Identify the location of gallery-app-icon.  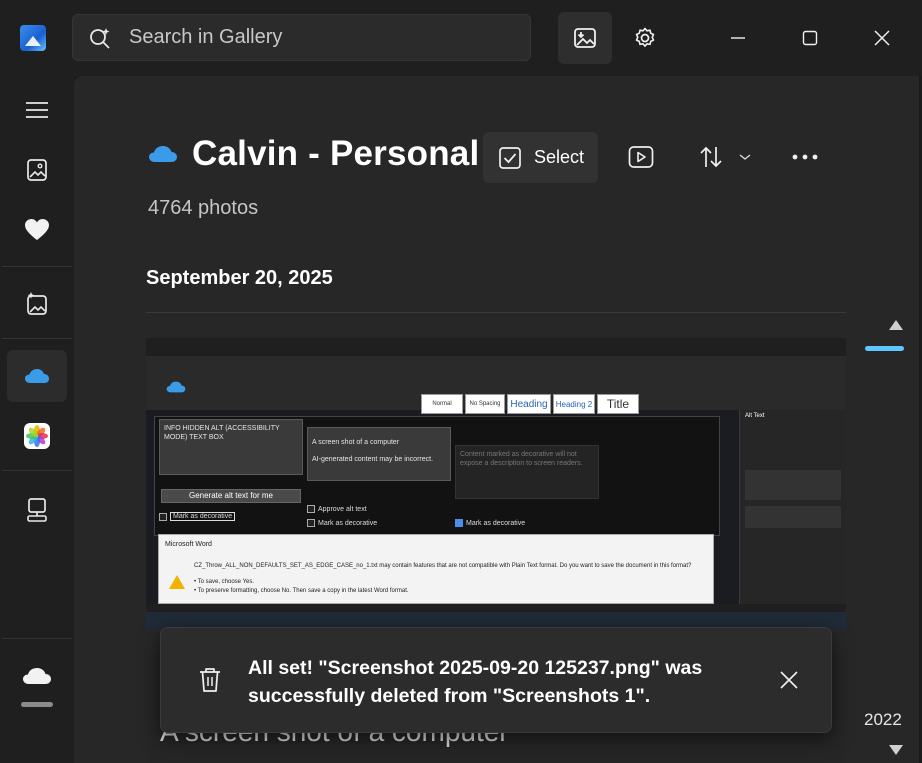
(33, 38).